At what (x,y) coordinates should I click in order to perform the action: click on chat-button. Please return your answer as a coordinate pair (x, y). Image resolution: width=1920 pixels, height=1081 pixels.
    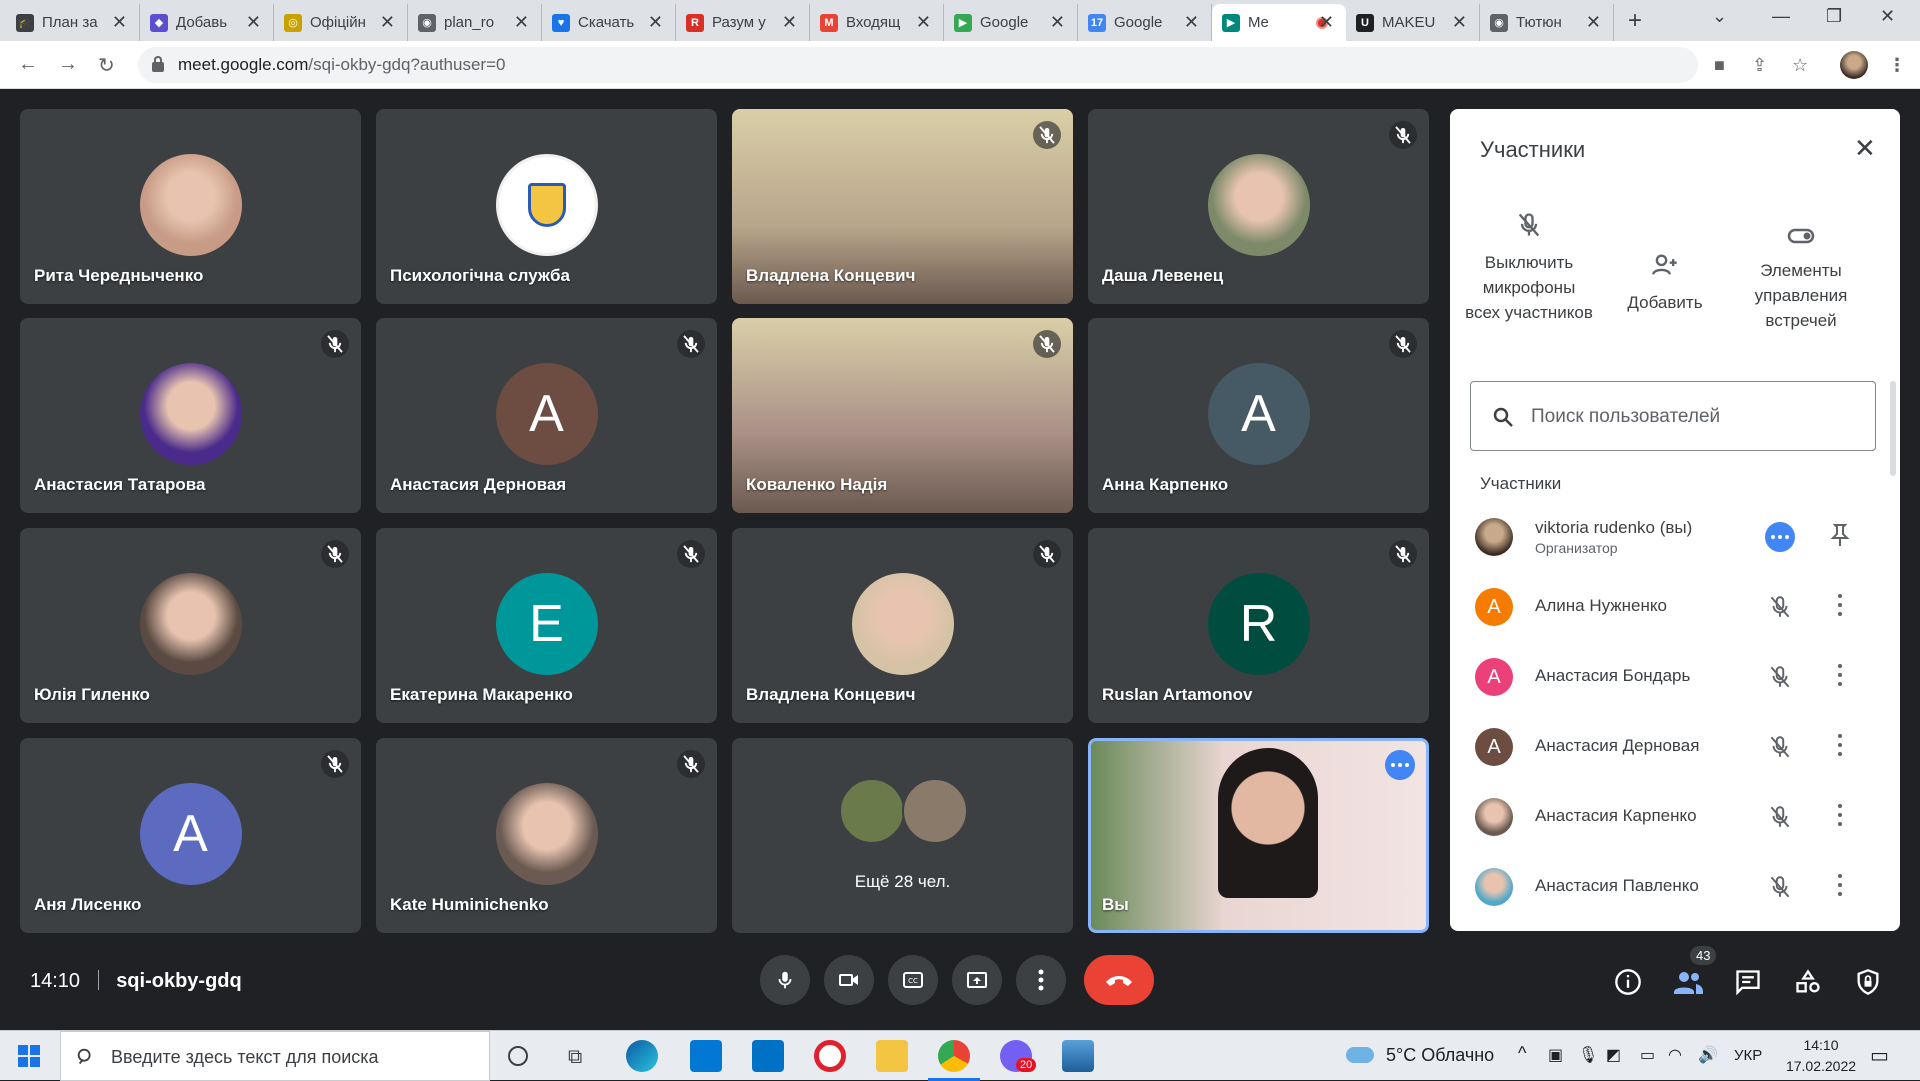
    Looking at the image, I should click on (1748, 984).